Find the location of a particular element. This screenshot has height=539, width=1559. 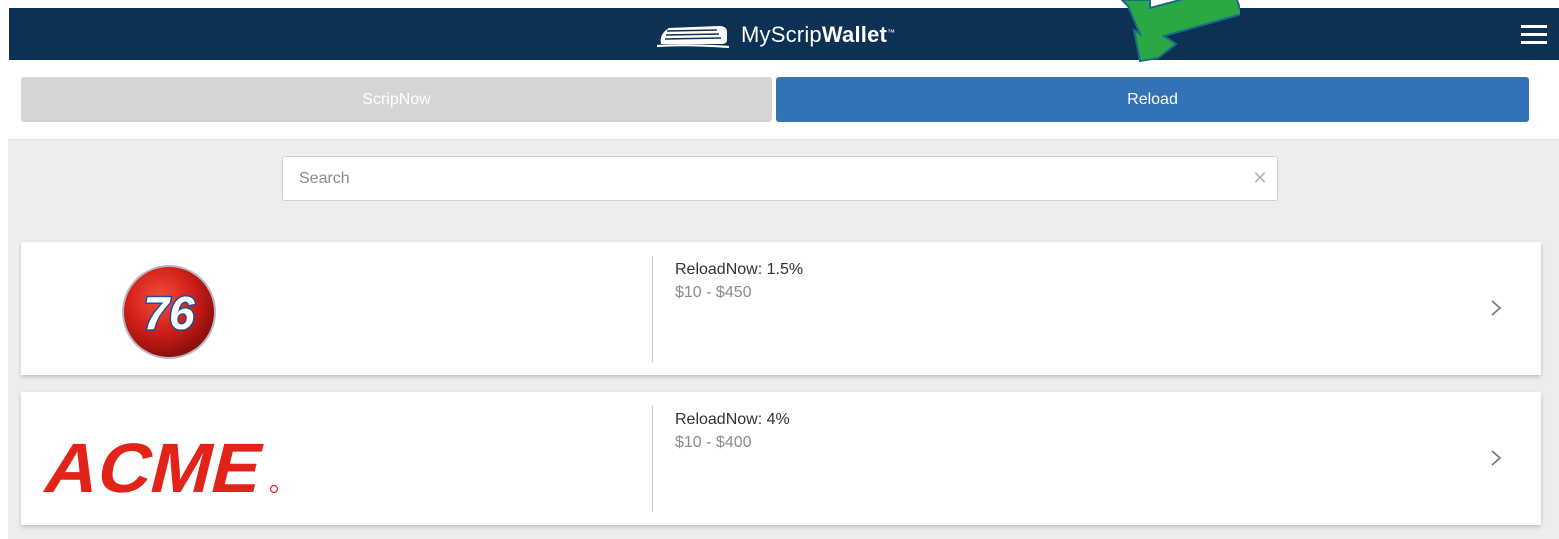

hamburger-menu-icon is located at coordinates (1534, 35).